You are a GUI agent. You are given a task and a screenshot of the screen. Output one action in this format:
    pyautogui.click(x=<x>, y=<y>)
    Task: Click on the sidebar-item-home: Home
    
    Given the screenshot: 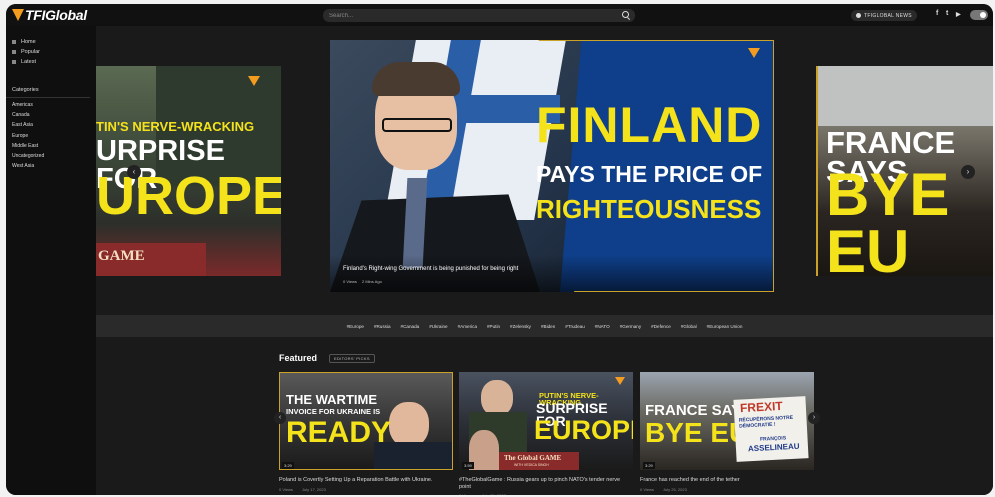 What is the action you would take?
    pyautogui.click(x=51, y=42)
    